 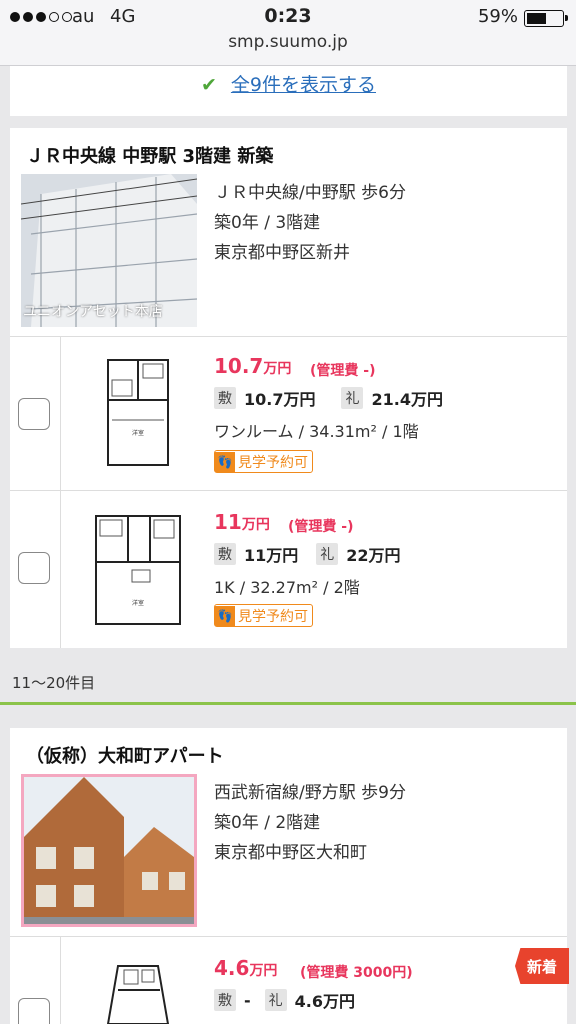 What do you see at coordinates (282, 253) in the screenshot?
I see `property-address: 東京都中野区新井` at bounding box center [282, 253].